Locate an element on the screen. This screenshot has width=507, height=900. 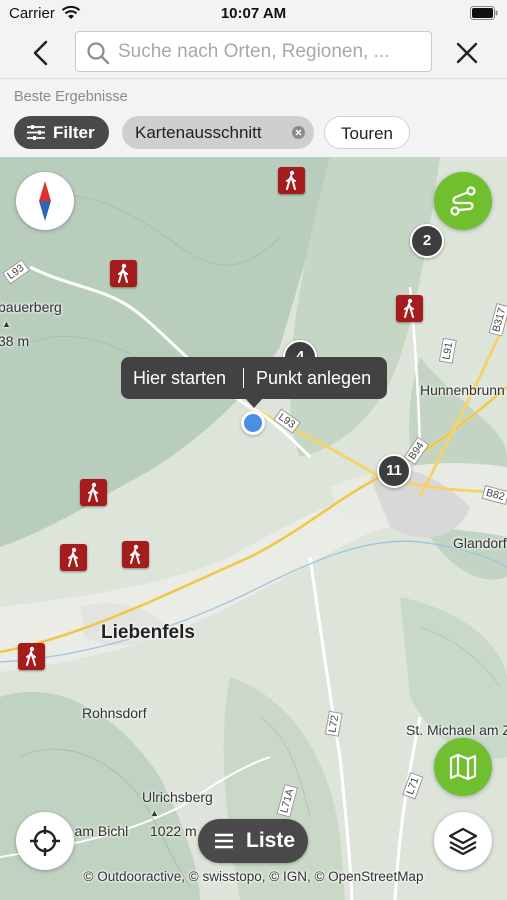
clock: 10:07 AM is located at coordinates (253, 13).